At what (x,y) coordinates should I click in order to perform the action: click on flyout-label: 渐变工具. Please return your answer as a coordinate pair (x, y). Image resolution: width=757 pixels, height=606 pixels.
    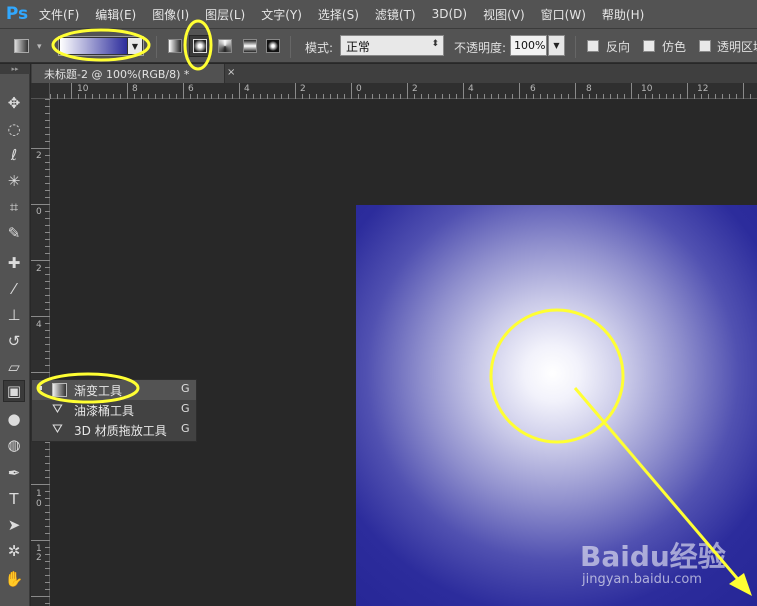
    Looking at the image, I should click on (98, 391).